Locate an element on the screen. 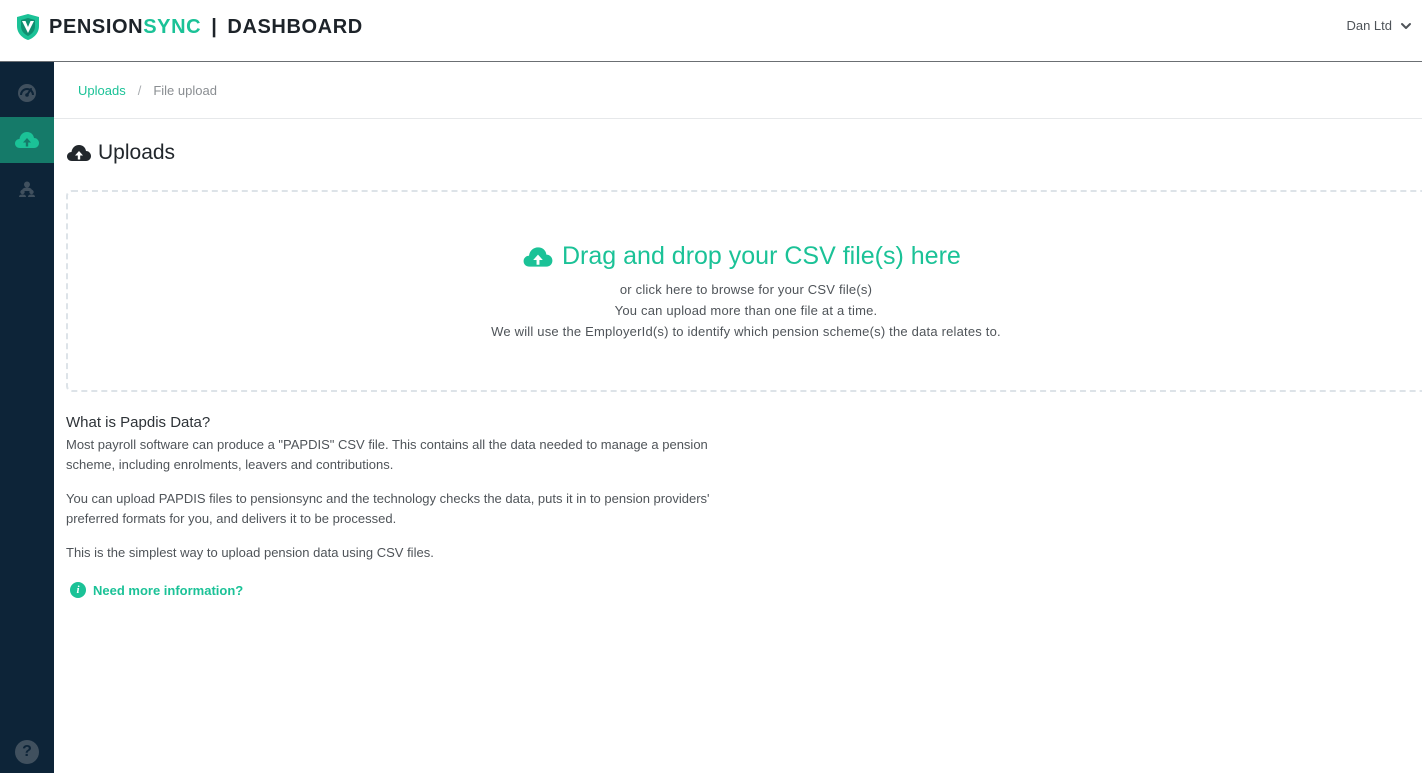 This screenshot has height=773, width=1422. section-title: DASHBOARD is located at coordinates (295, 26).